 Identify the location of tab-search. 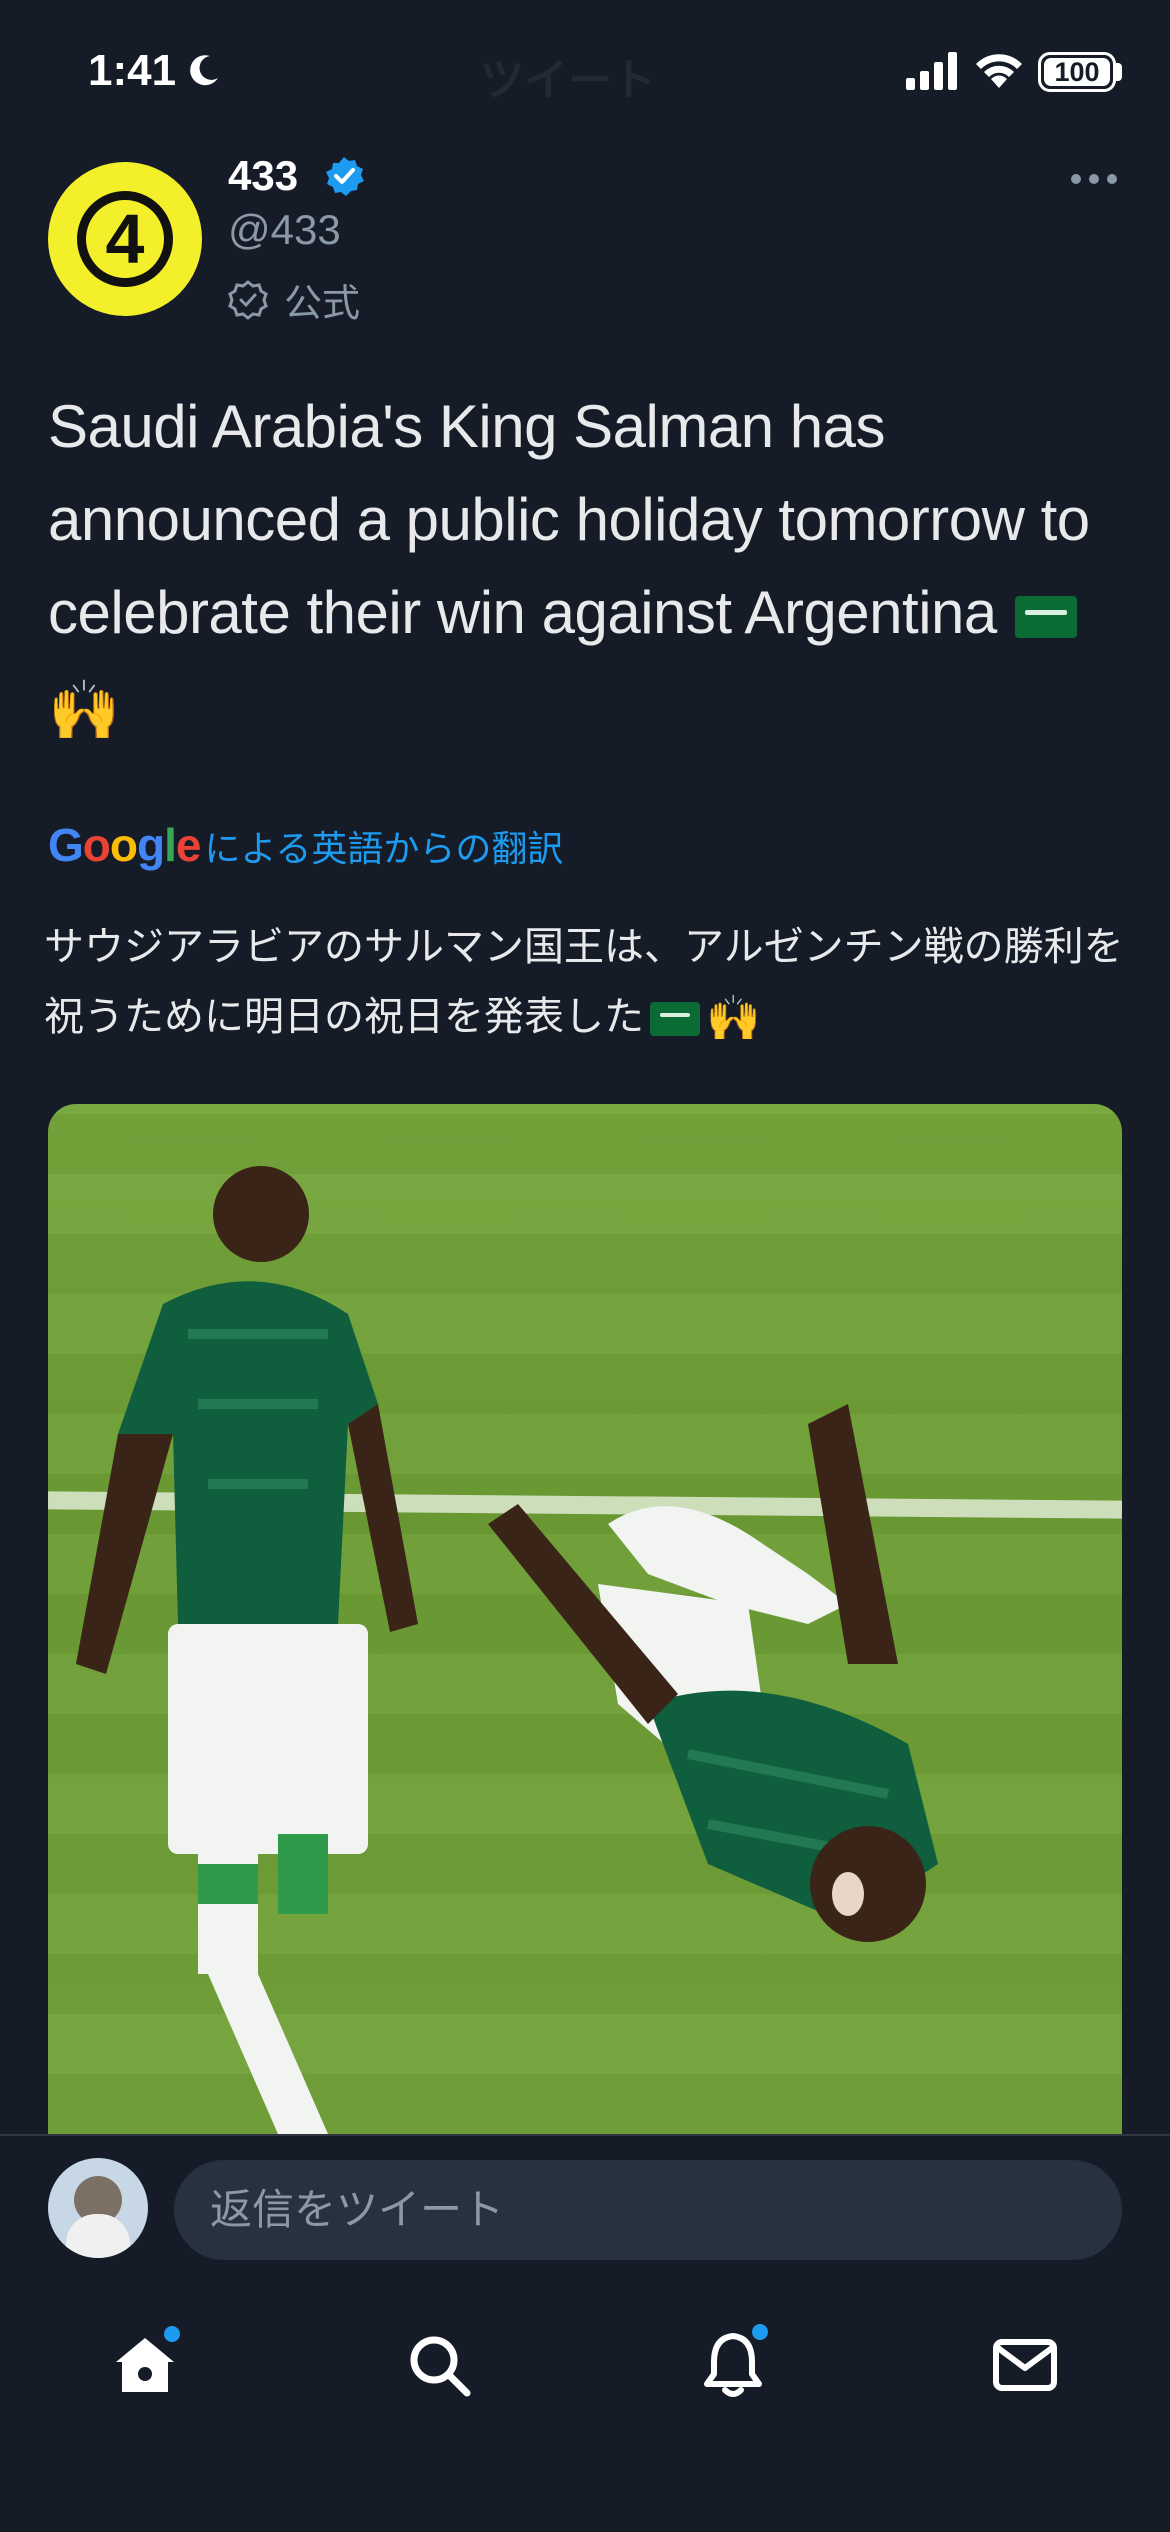
(439, 2365).